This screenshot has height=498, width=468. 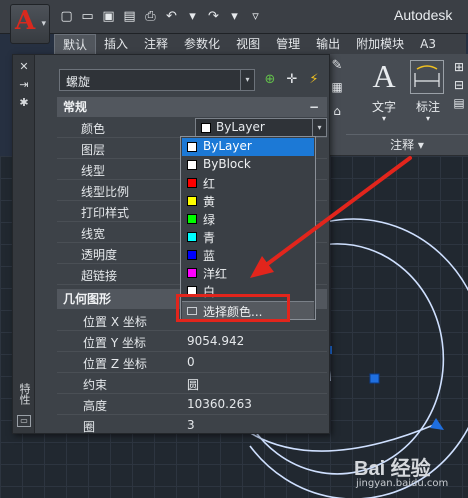 I want to click on tab-a360: A3, so click(x=428, y=44).